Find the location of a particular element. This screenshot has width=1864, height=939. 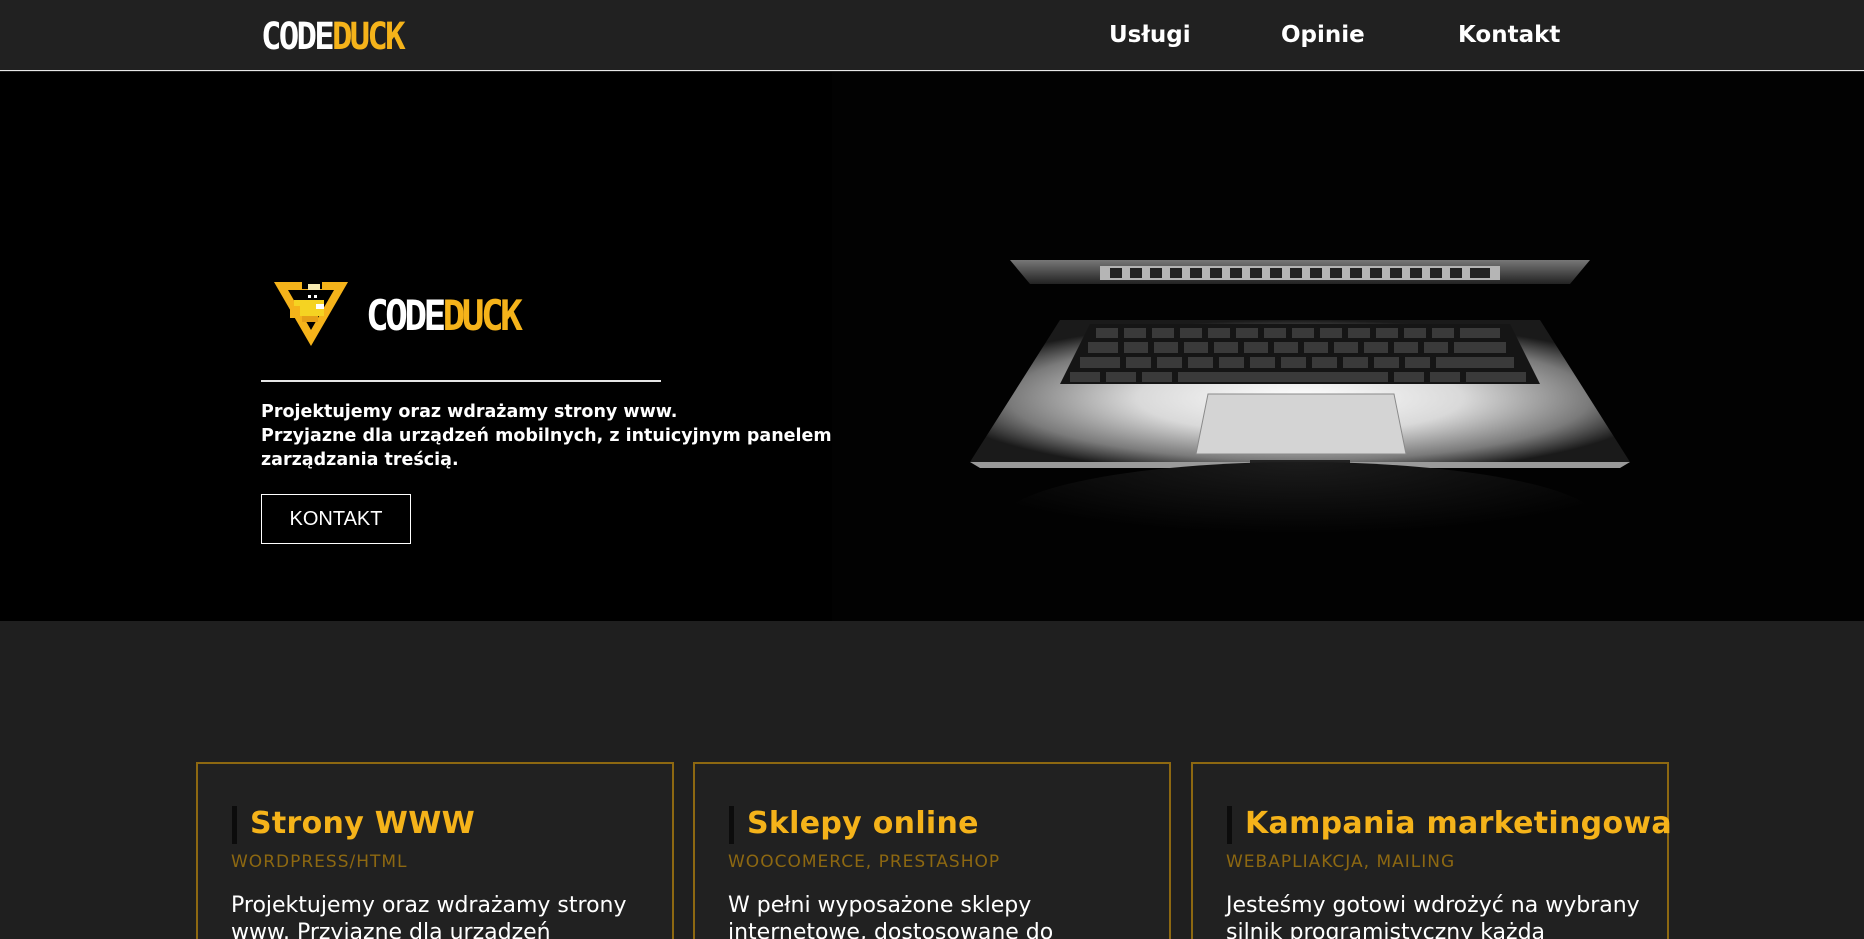

hero-logo-code: CODE is located at coordinates (406, 315).